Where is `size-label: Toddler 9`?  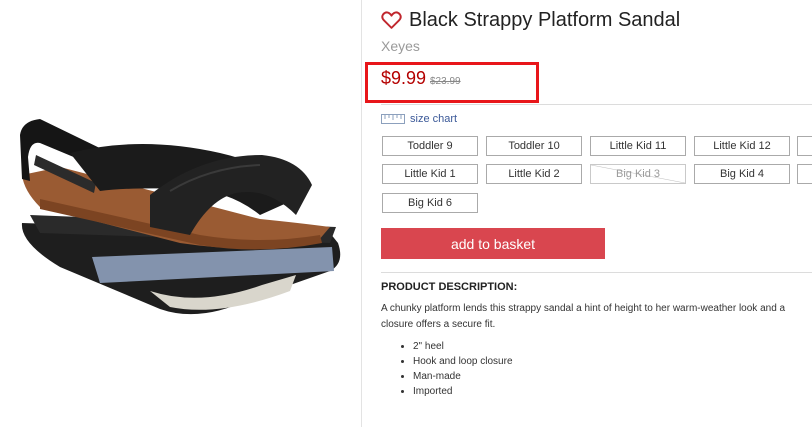 size-label: Toddler 9 is located at coordinates (430, 146).